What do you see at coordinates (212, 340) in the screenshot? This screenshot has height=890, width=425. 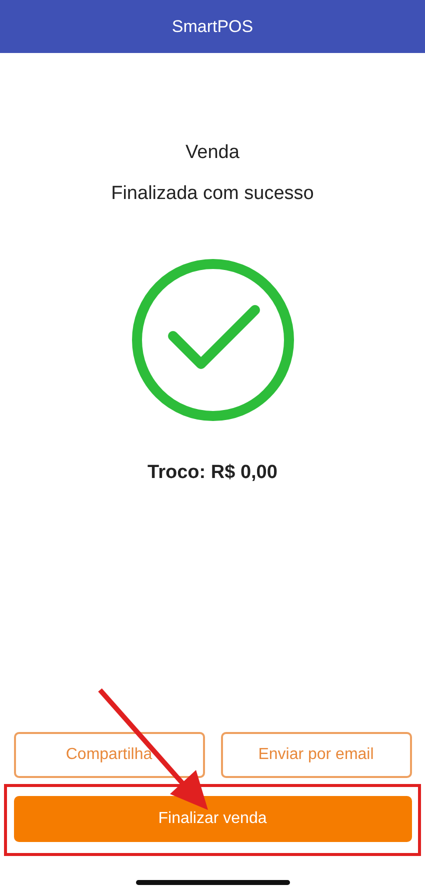 I see `checkmark-circle-icon` at bounding box center [212, 340].